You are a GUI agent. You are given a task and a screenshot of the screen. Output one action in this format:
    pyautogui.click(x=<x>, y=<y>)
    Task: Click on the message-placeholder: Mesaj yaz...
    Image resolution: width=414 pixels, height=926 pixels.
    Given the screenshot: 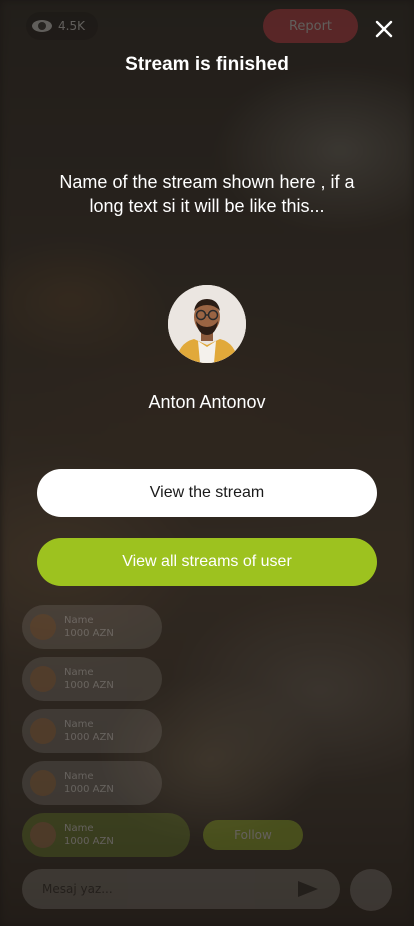 What is the action you would take?
    pyautogui.click(x=77, y=889)
    